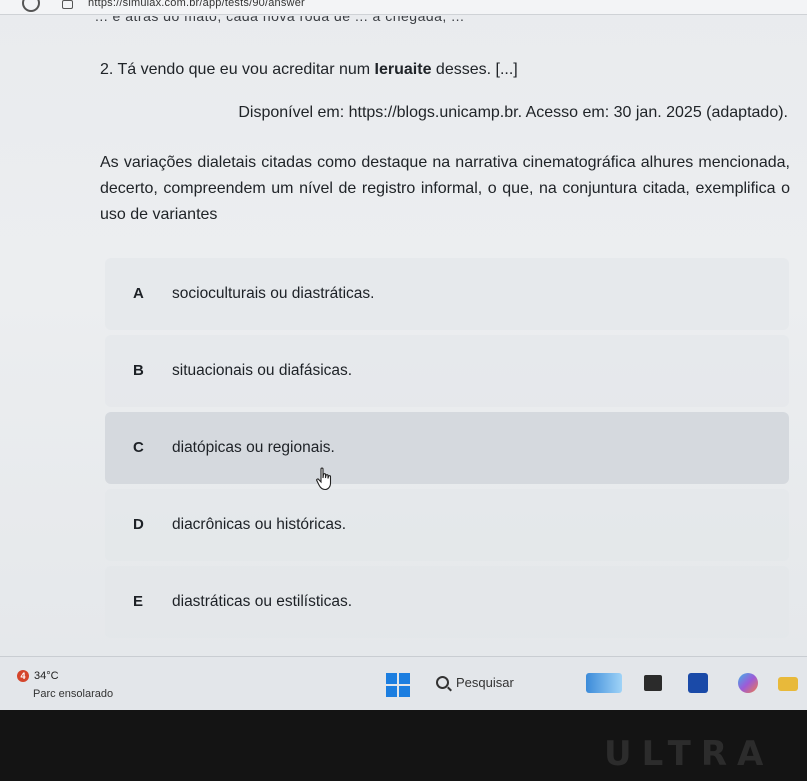  I want to click on option-letter: A, so click(138, 293).